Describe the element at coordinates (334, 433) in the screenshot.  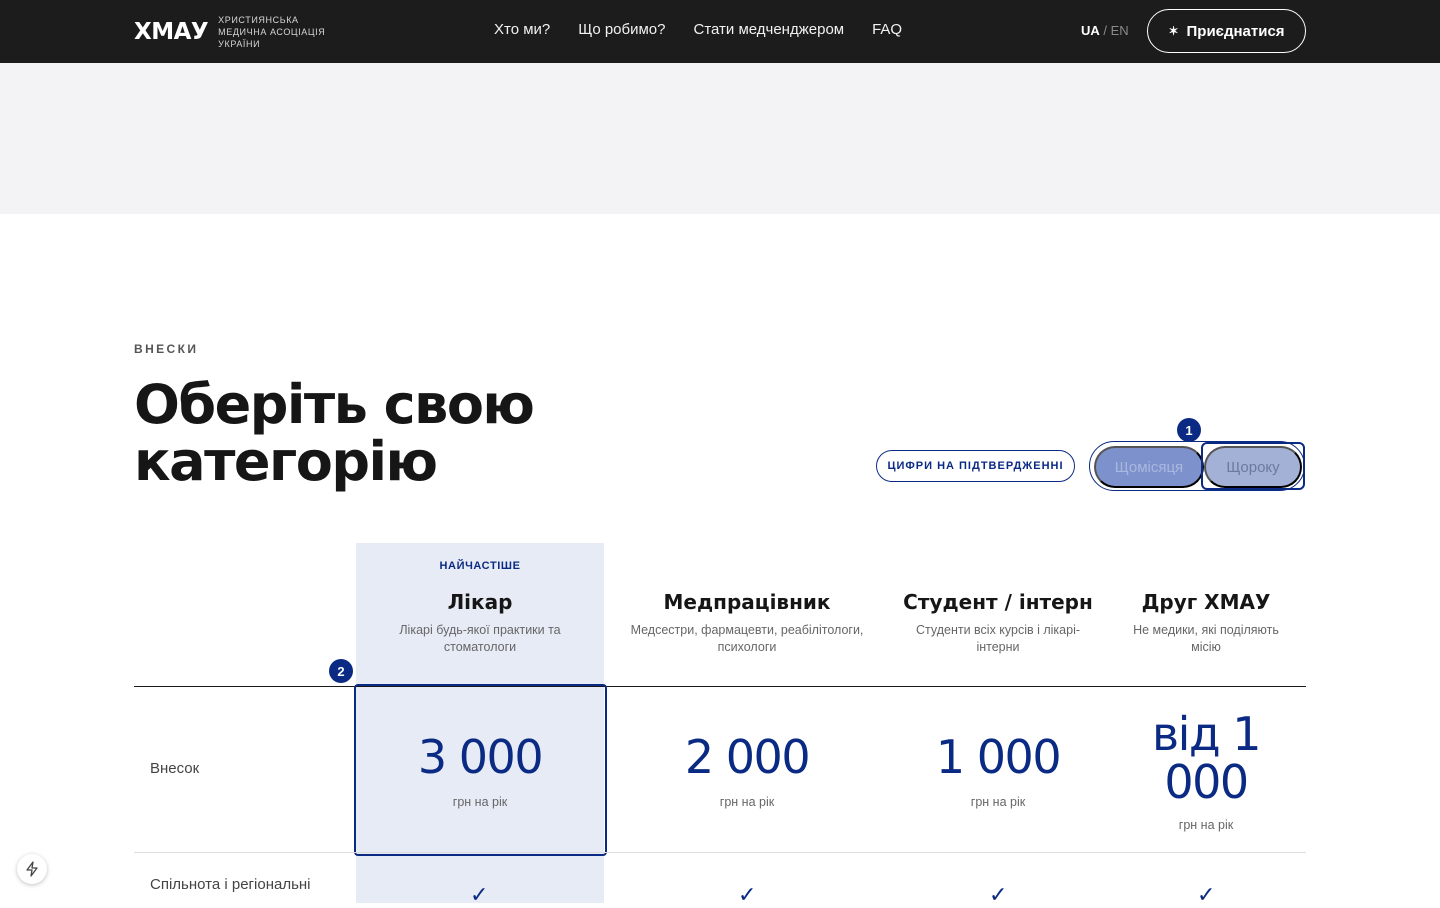
I see `section-title: Оберіть свою категорію` at that location.